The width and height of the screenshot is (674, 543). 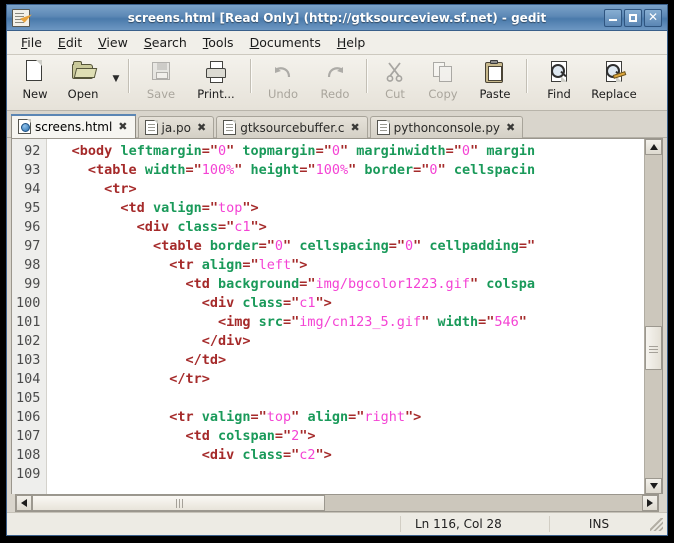 I want to click on toolbar-label: Copy, so click(x=443, y=94).